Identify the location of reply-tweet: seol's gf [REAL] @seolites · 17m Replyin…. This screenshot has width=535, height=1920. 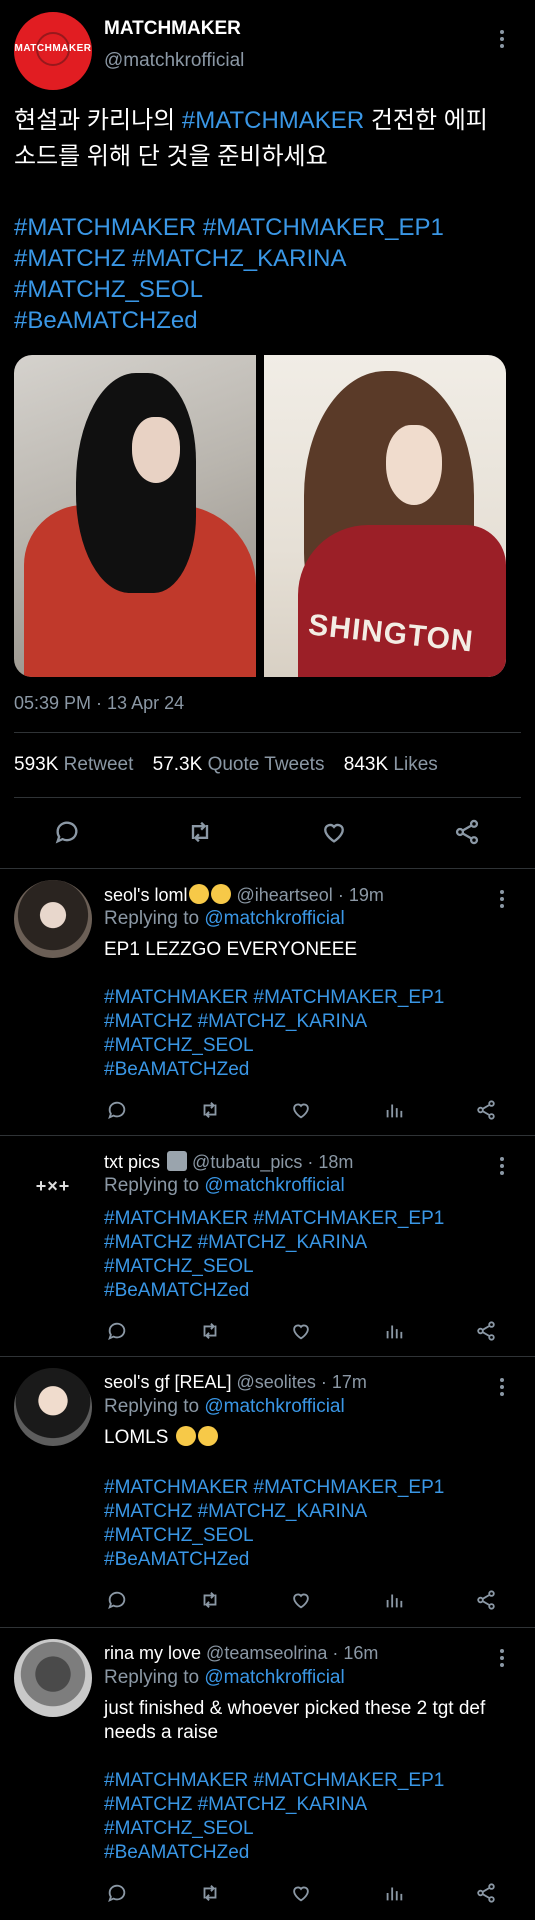
(267, 1492).